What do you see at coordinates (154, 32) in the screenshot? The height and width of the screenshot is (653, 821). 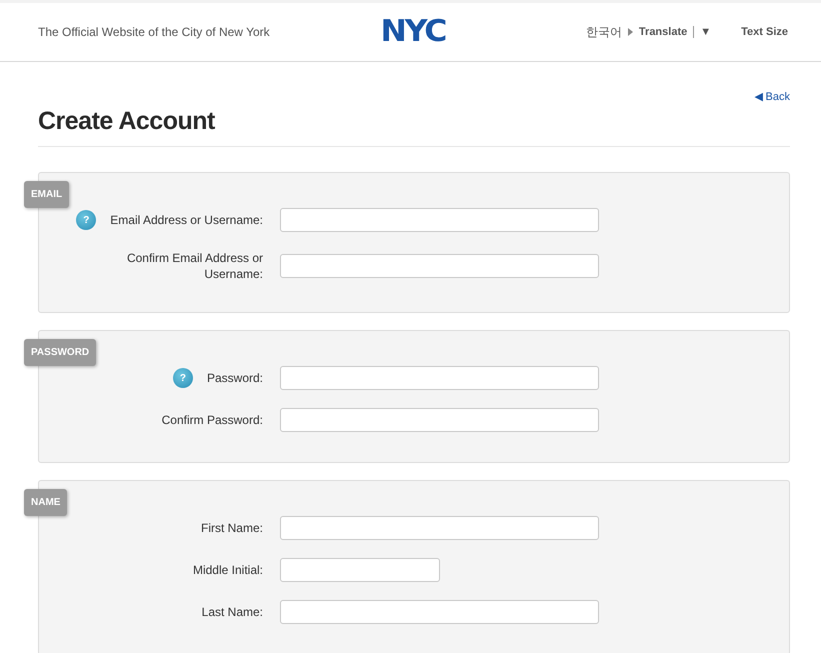 I see `site-tagline: The Official Website of the City of New York` at bounding box center [154, 32].